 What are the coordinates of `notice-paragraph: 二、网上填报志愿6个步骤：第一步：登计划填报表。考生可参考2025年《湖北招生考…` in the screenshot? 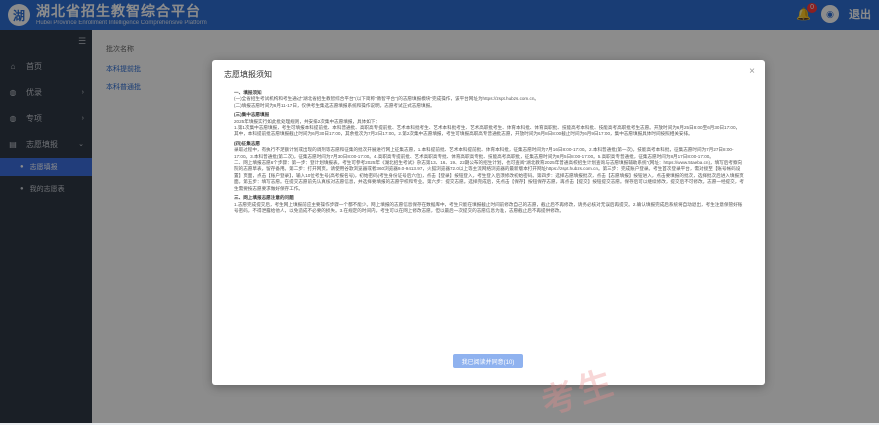 It's located at (489, 175).